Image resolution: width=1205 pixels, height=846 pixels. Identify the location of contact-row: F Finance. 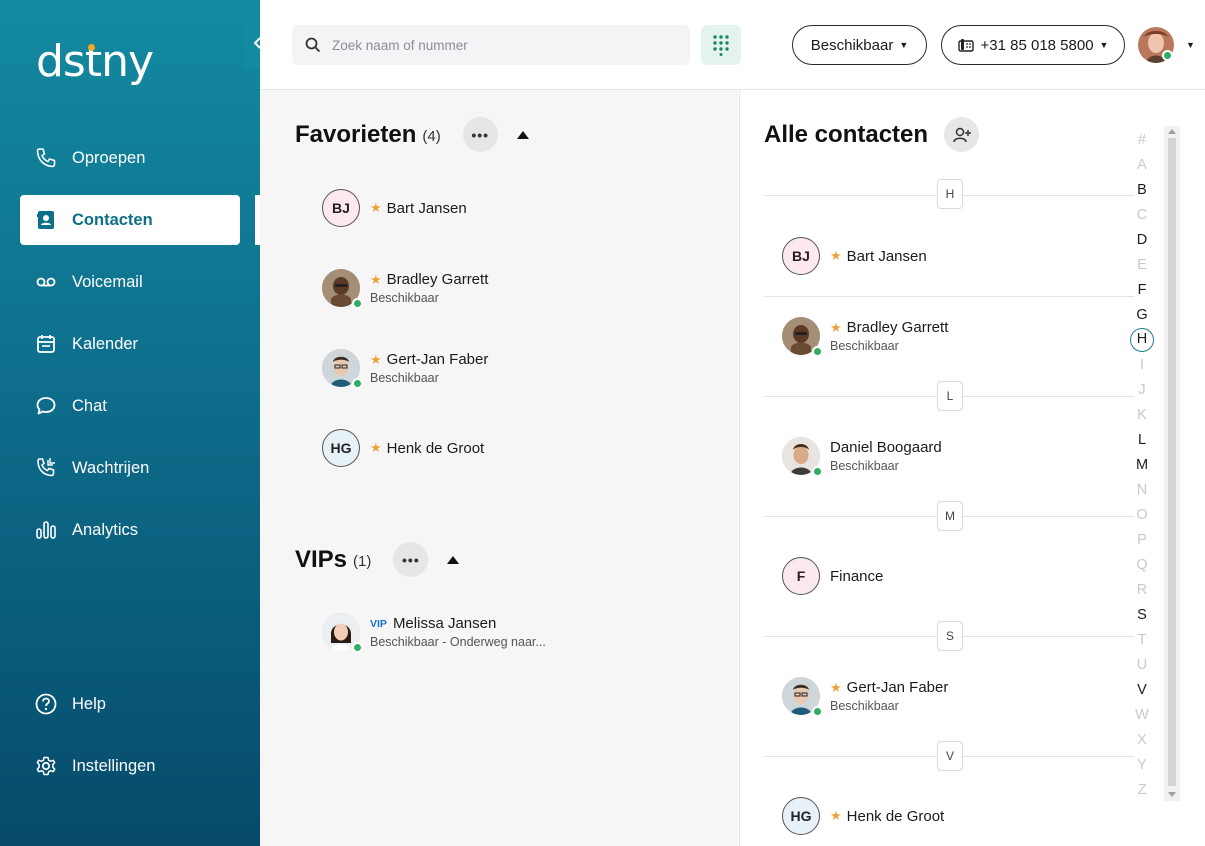
(832, 576).